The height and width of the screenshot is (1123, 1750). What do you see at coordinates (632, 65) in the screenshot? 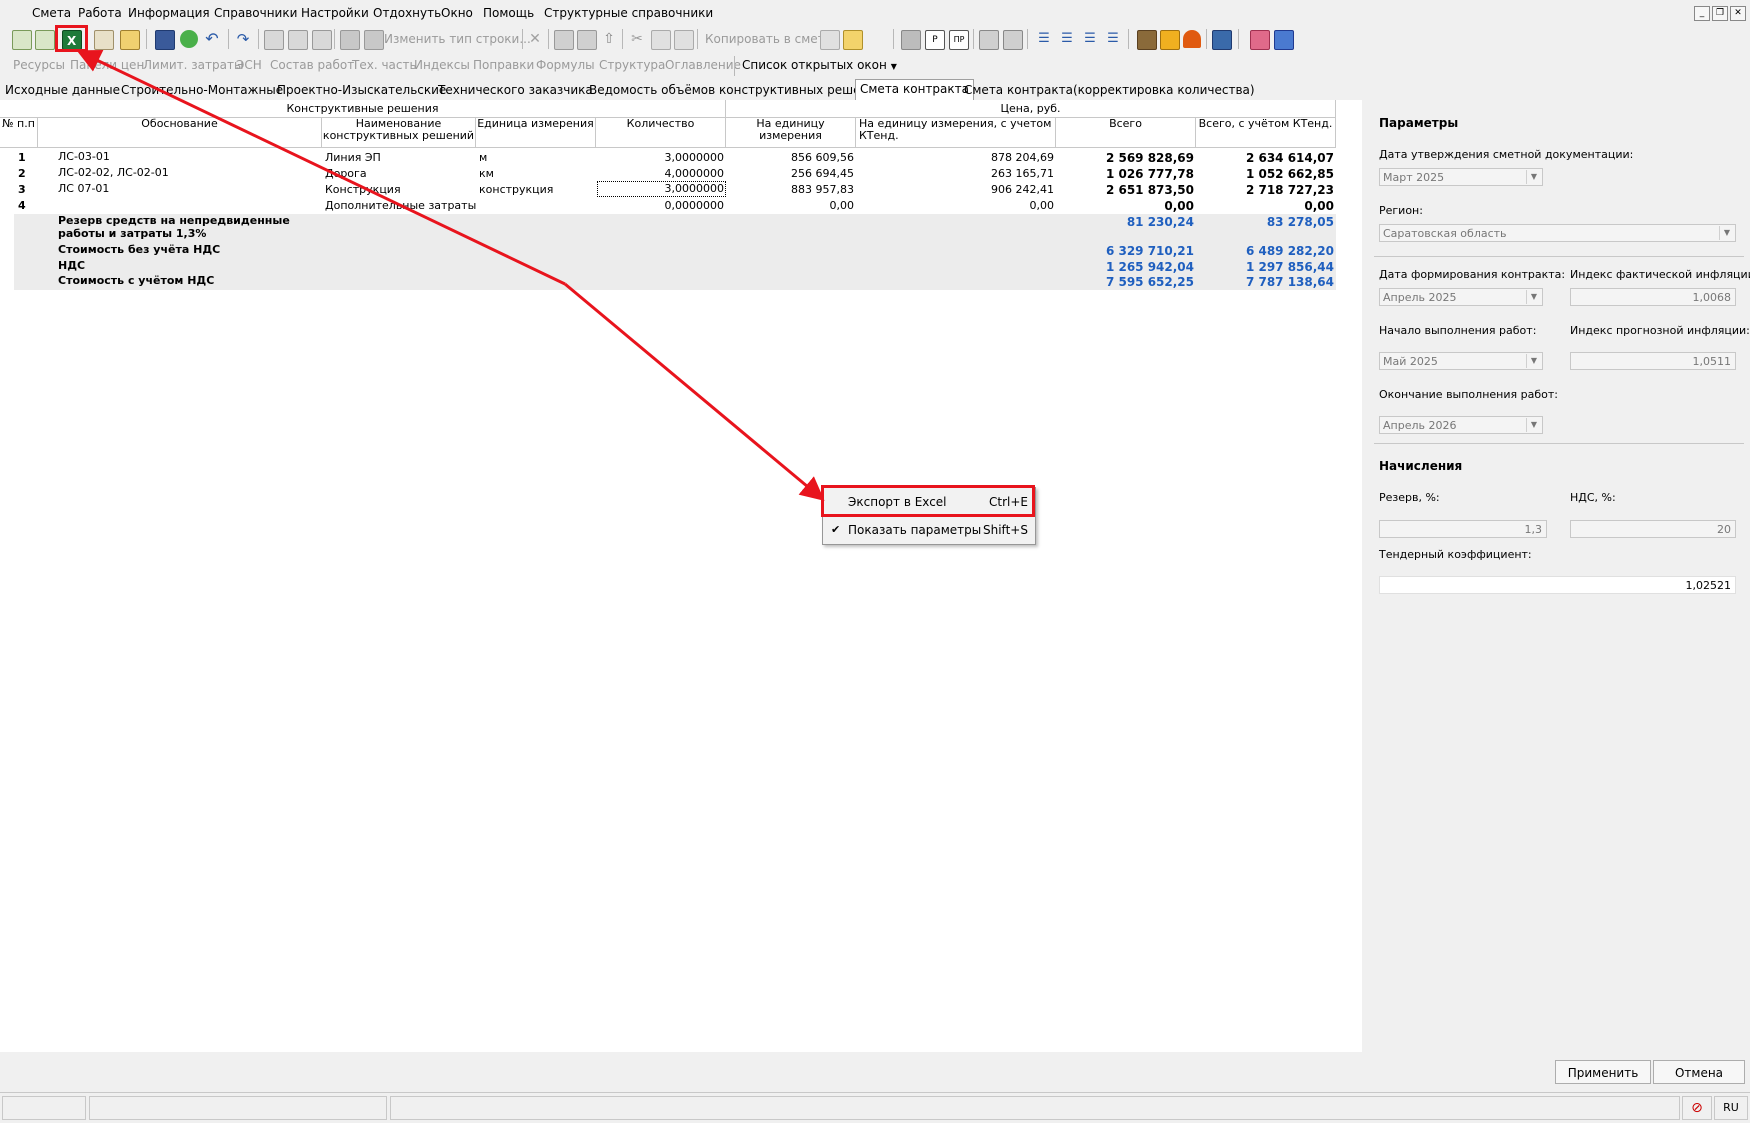
I see `toolbar-structure: Структура` at bounding box center [632, 65].